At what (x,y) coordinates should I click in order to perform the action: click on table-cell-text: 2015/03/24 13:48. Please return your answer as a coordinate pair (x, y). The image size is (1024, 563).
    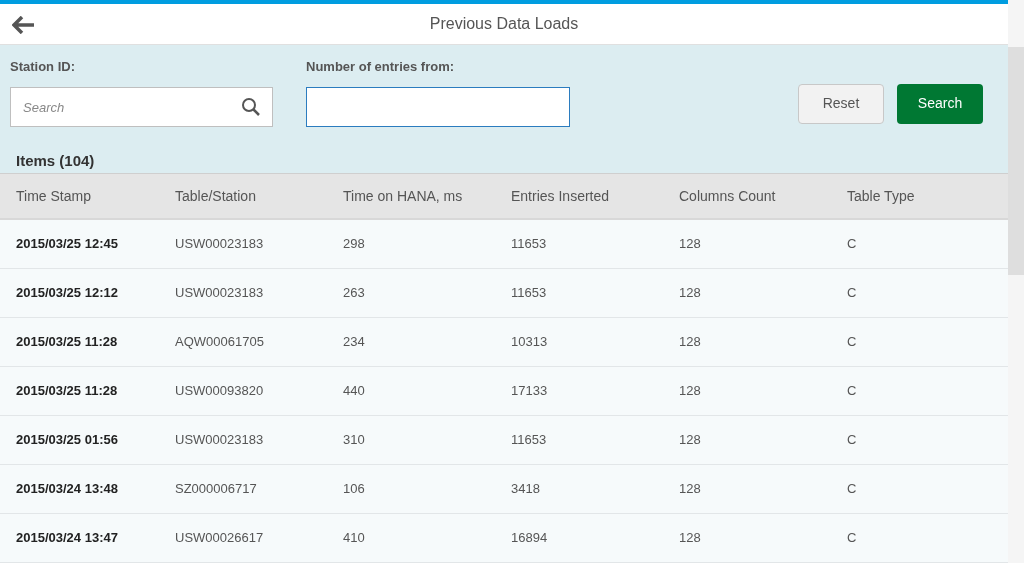
    Looking at the image, I should click on (67, 489).